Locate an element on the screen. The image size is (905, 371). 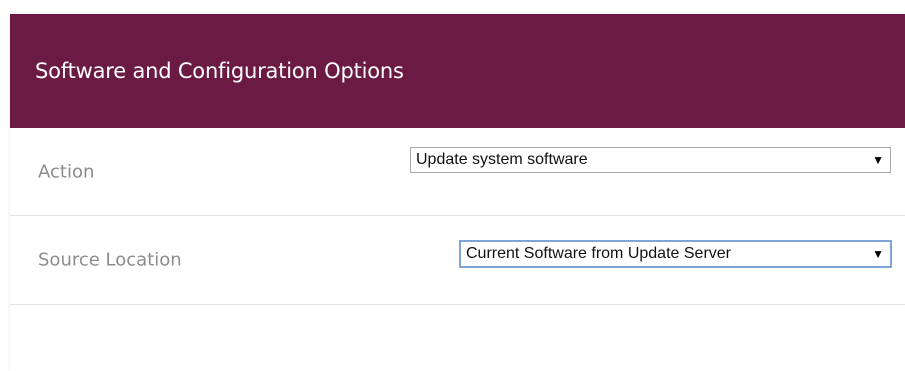
action-select-value: Update system software is located at coordinates (502, 159).